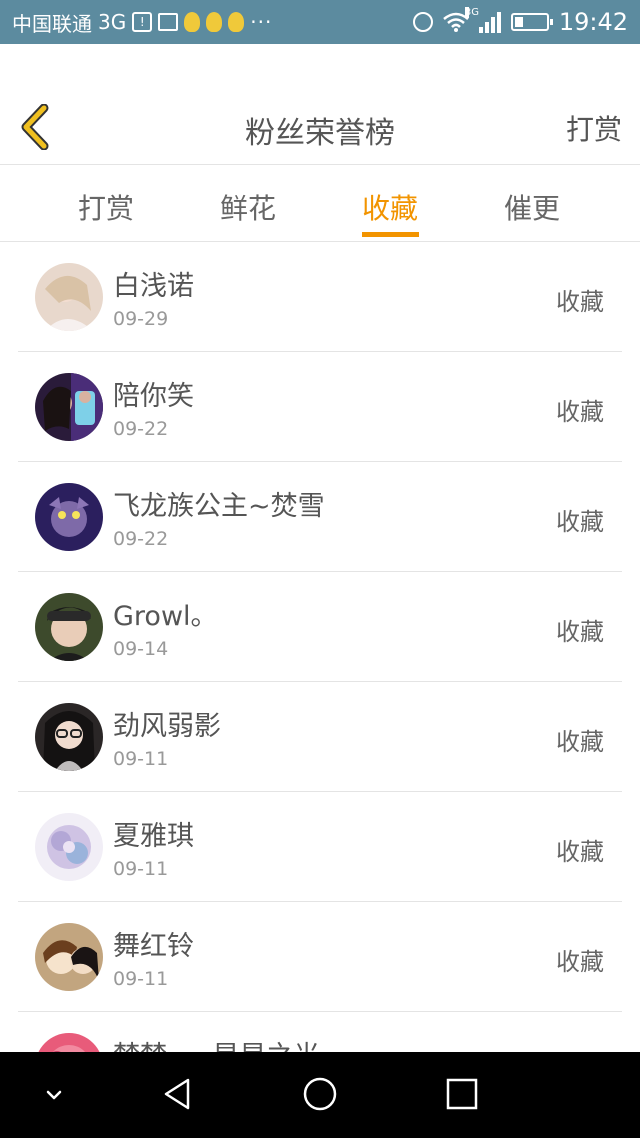 This screenshot has height=1138, width=640. Describe the element at coordinates (462, 1094) in the screenshot. I see `recents-square-icon` at that location.